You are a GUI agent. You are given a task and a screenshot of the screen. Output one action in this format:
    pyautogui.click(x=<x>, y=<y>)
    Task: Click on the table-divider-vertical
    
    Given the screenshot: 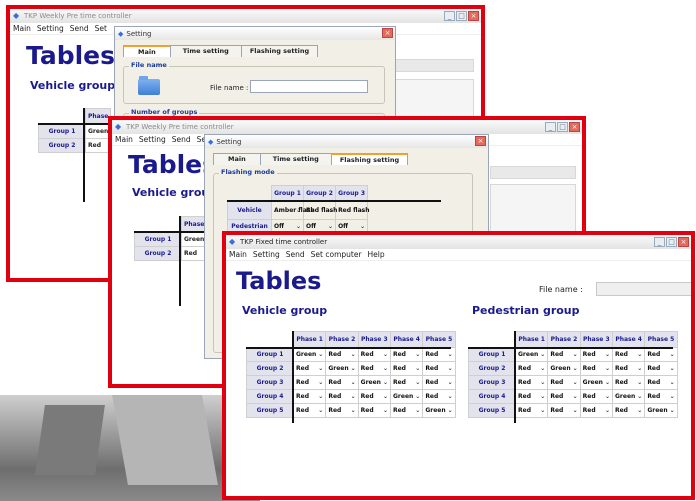 What is the action you would take?
    pyautogui.click(x=515, y=377)
    